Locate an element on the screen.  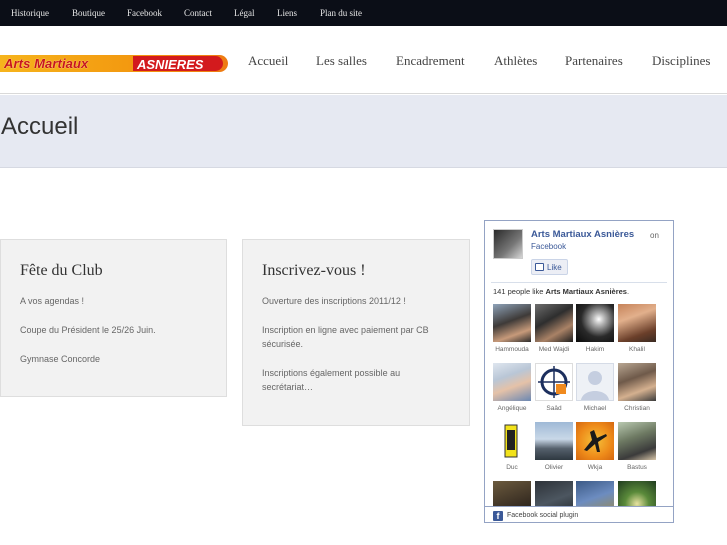
facebook-icon: f is located at coordinates (498, 516).